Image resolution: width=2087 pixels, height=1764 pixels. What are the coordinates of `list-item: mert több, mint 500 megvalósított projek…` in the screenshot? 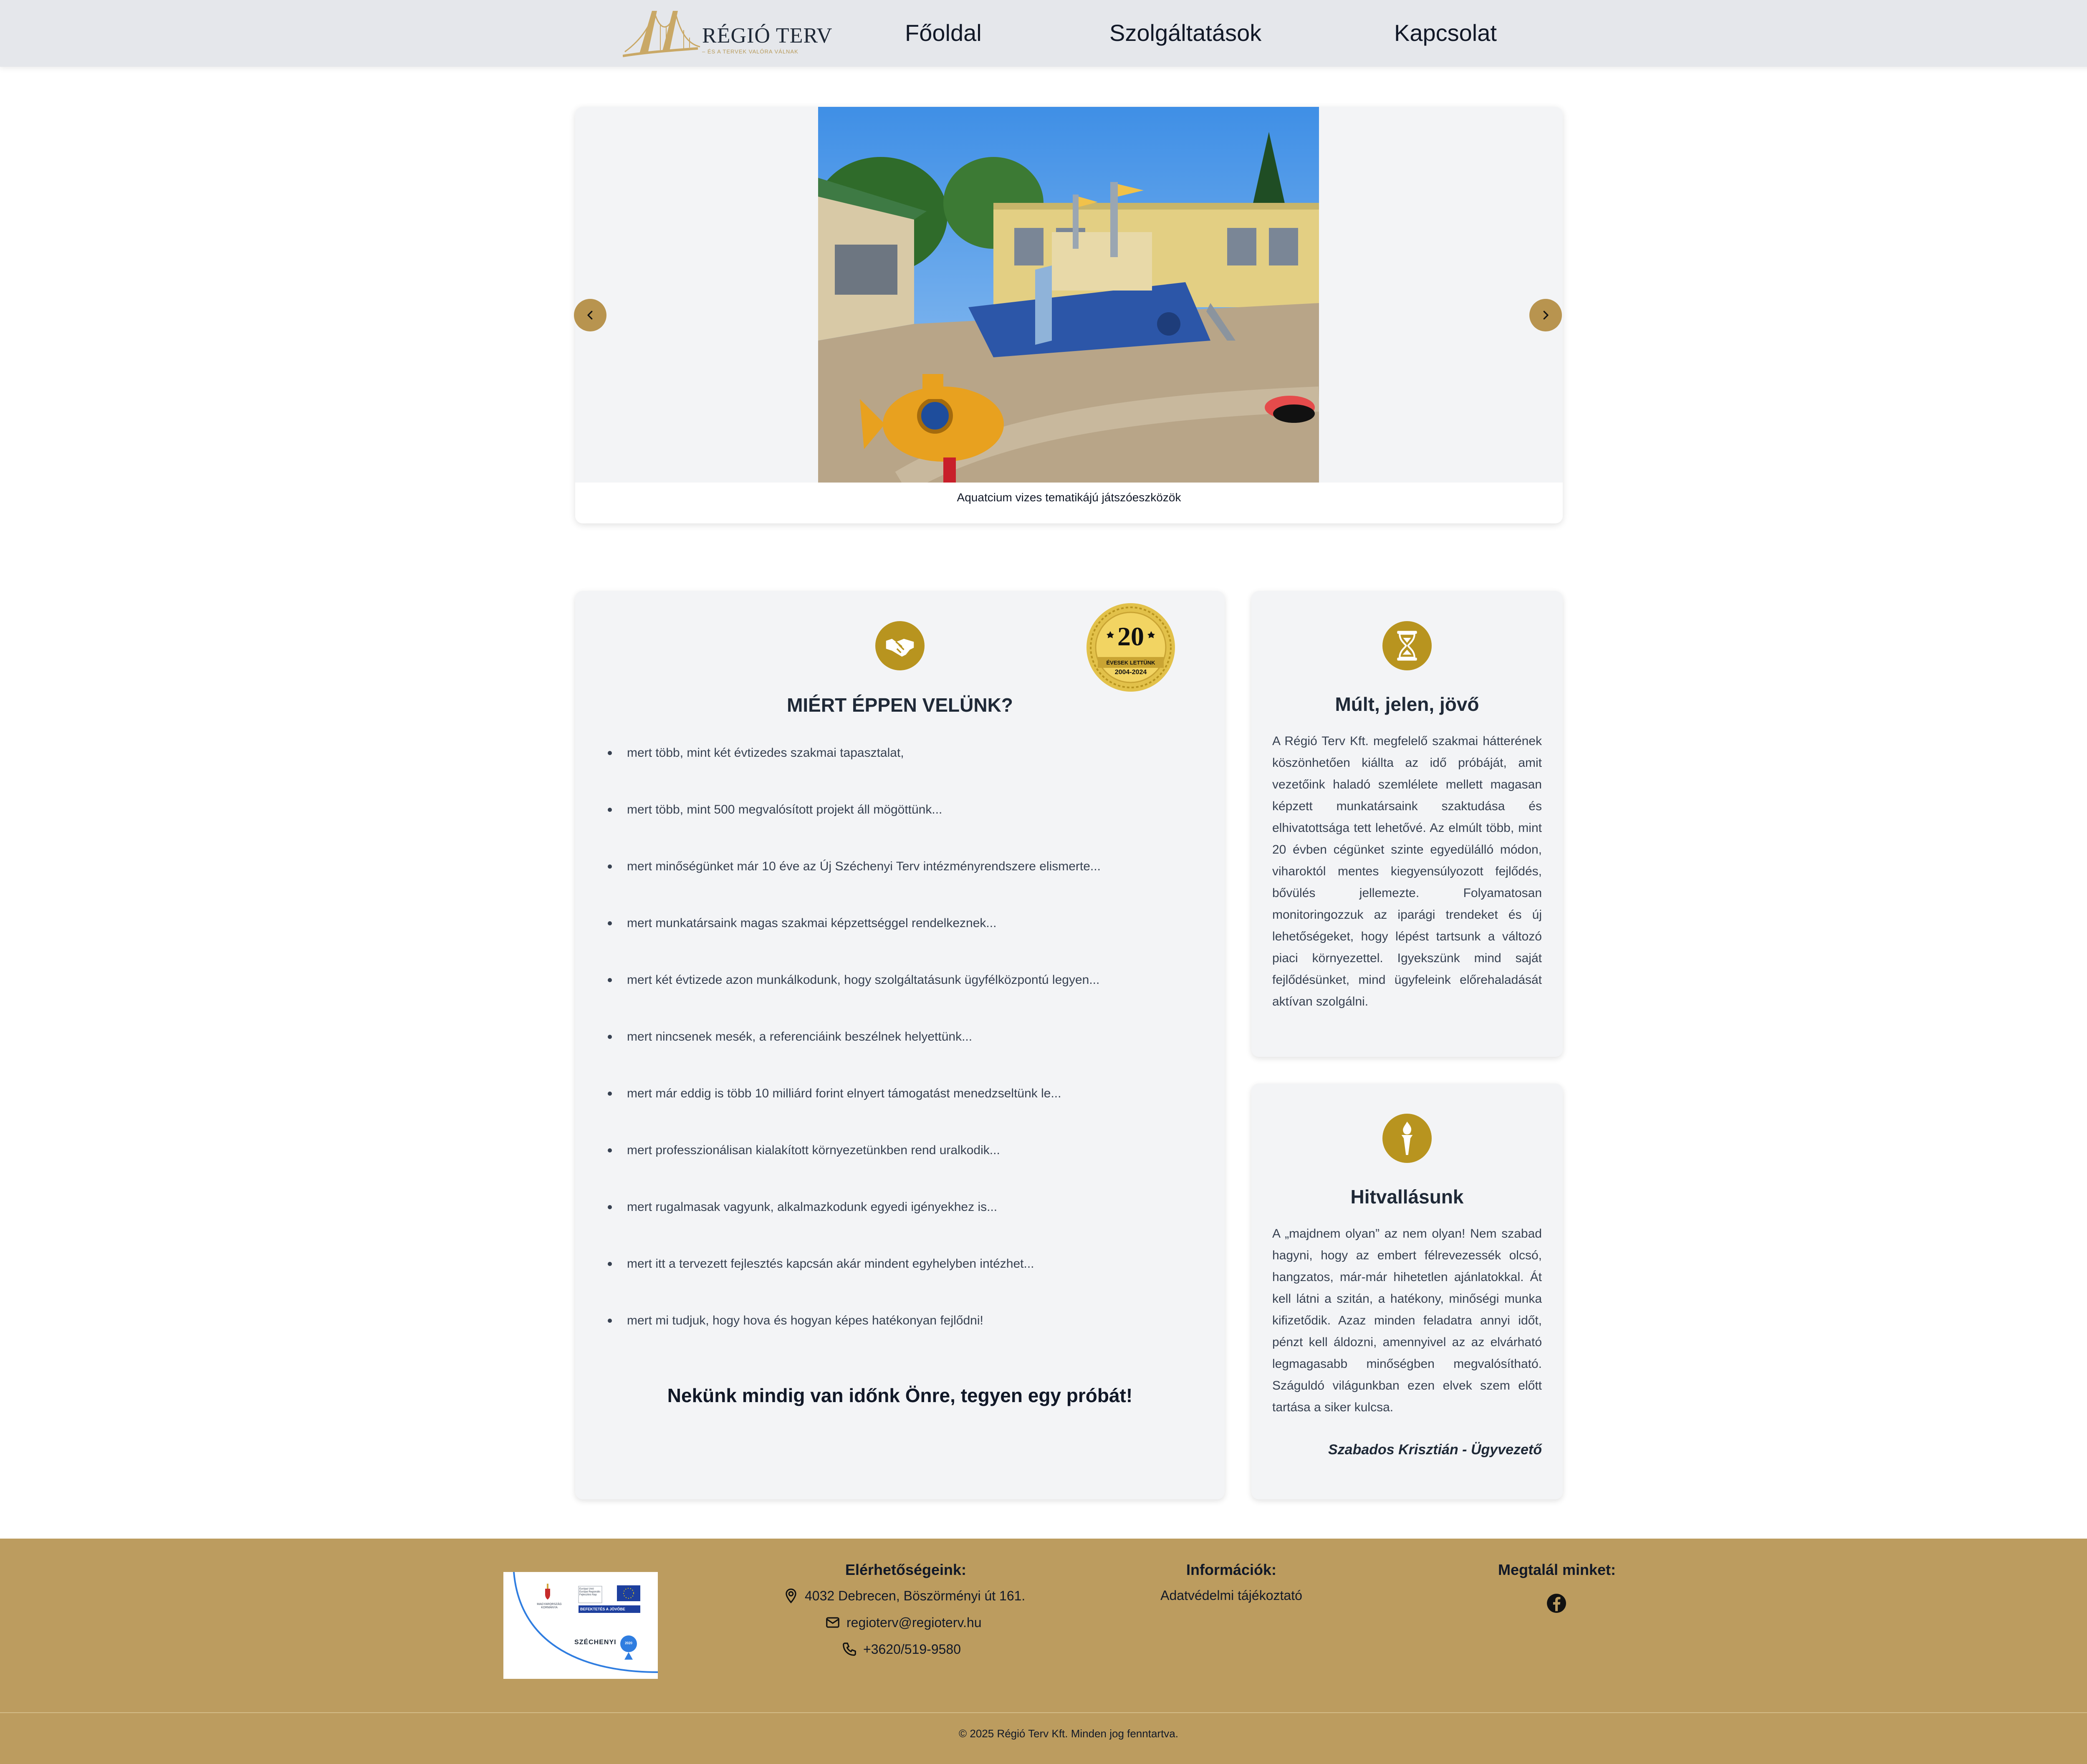 It's located at (854, 830).